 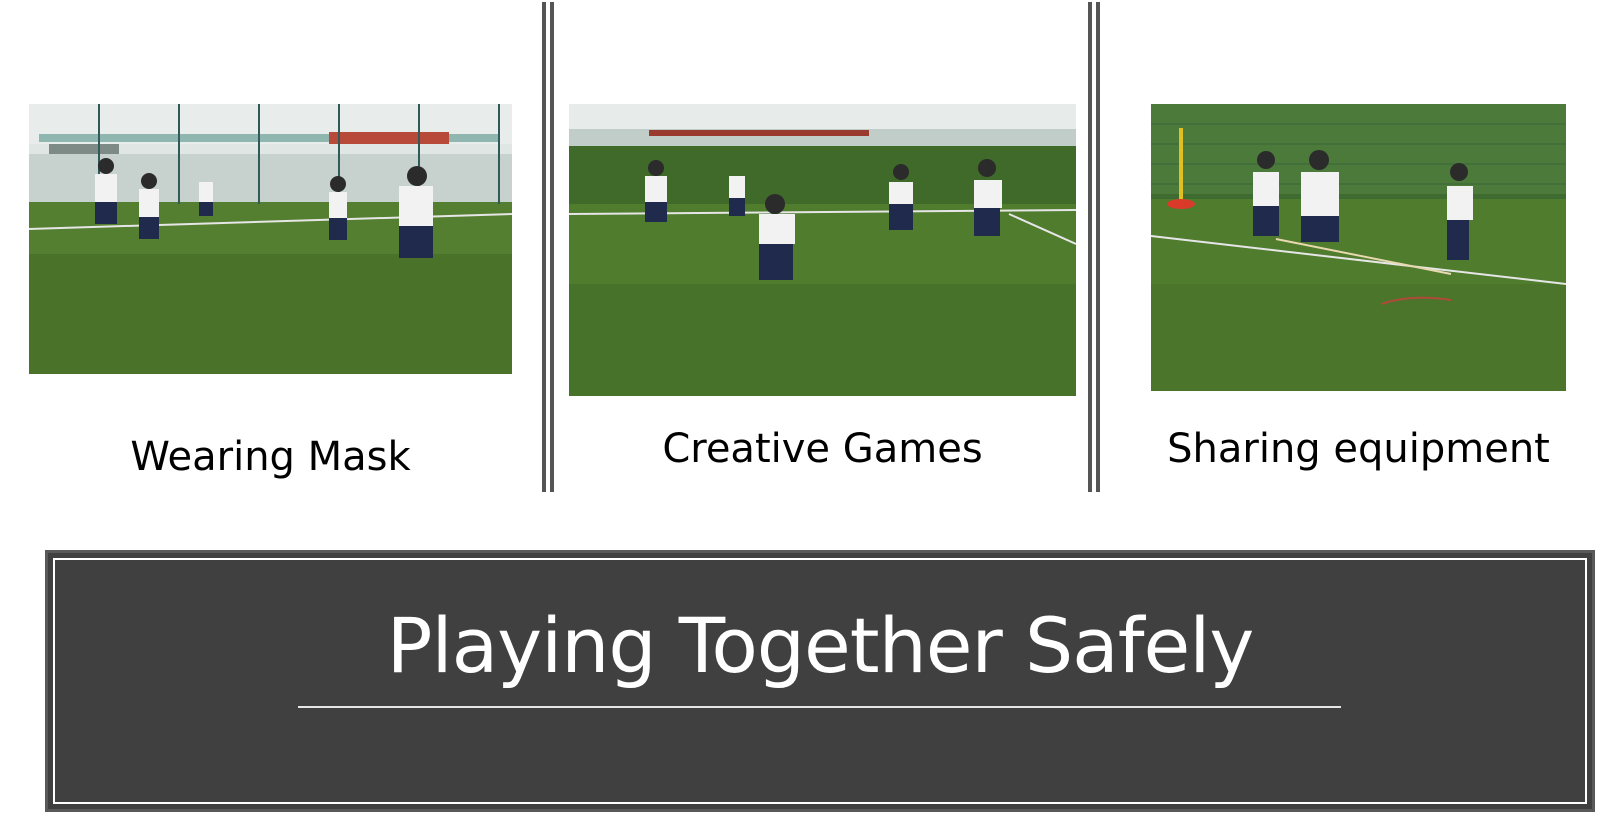 What do you see at coordinates (822, 449) in the screenshot?
I see `creative-games-caption: Creative Games` at bounding box center [822, 449].